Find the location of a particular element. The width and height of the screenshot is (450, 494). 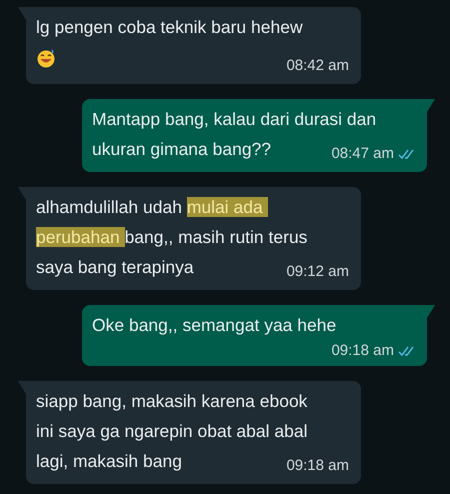

message-line: perubahan bang,, masih rutin terus is located at coordinates (172, 237).